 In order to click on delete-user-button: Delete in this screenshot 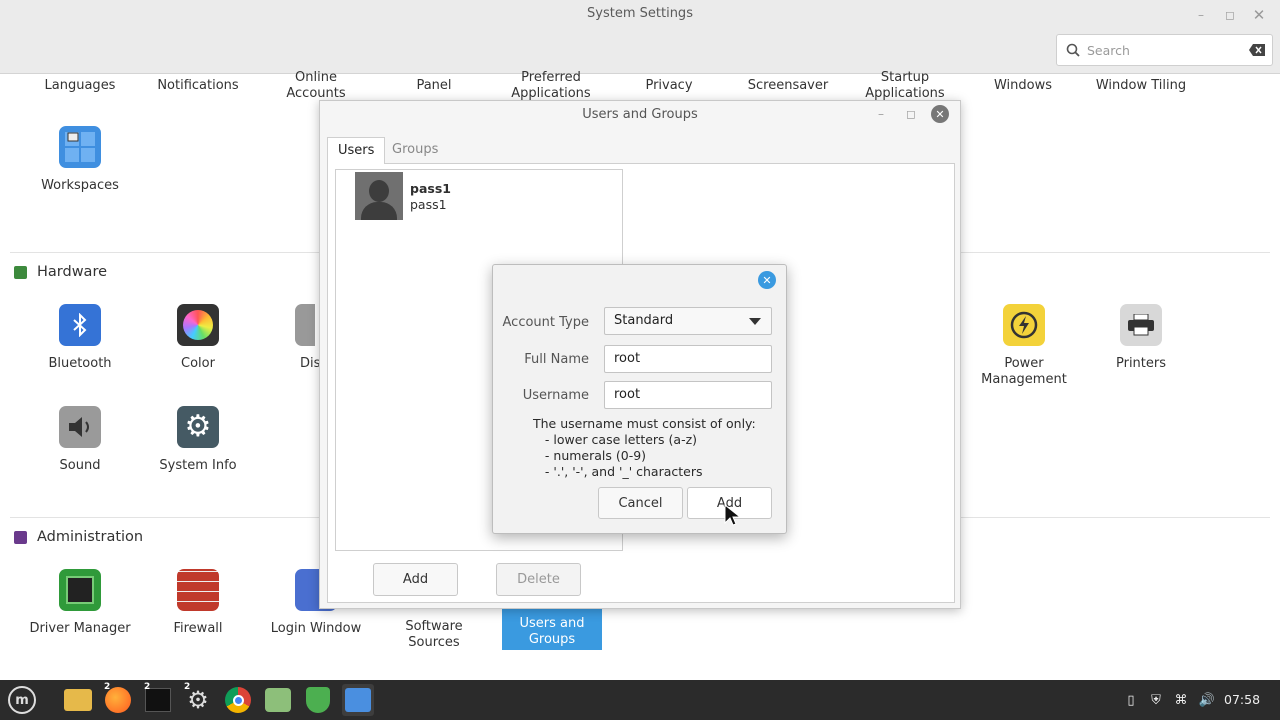, I will do `click(538, 579)`.